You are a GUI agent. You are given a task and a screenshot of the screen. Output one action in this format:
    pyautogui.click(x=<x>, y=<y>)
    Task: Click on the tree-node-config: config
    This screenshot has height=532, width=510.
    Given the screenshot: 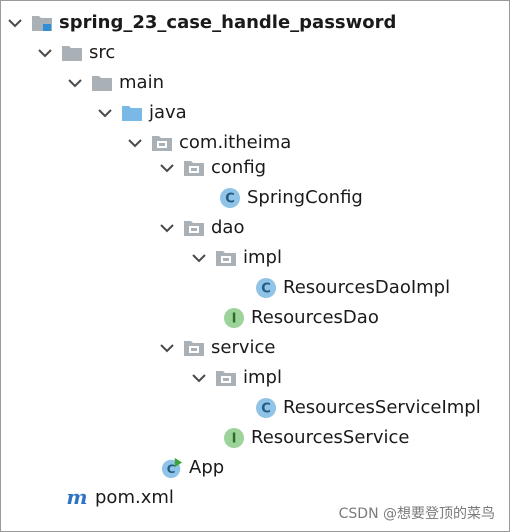 What is the action you would take?
    pyautogui.click(x=255, y=168)
    